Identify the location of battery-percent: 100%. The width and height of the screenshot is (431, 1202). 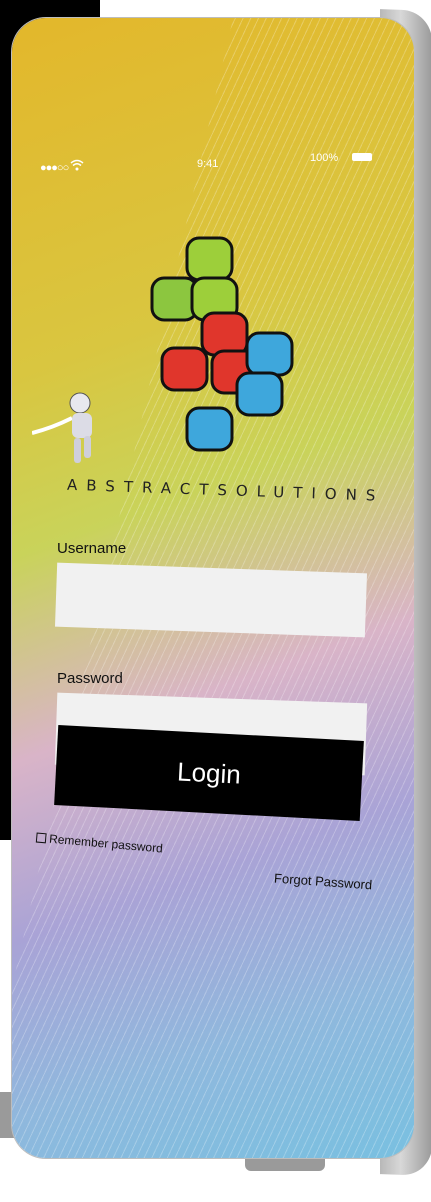
(324, 158).